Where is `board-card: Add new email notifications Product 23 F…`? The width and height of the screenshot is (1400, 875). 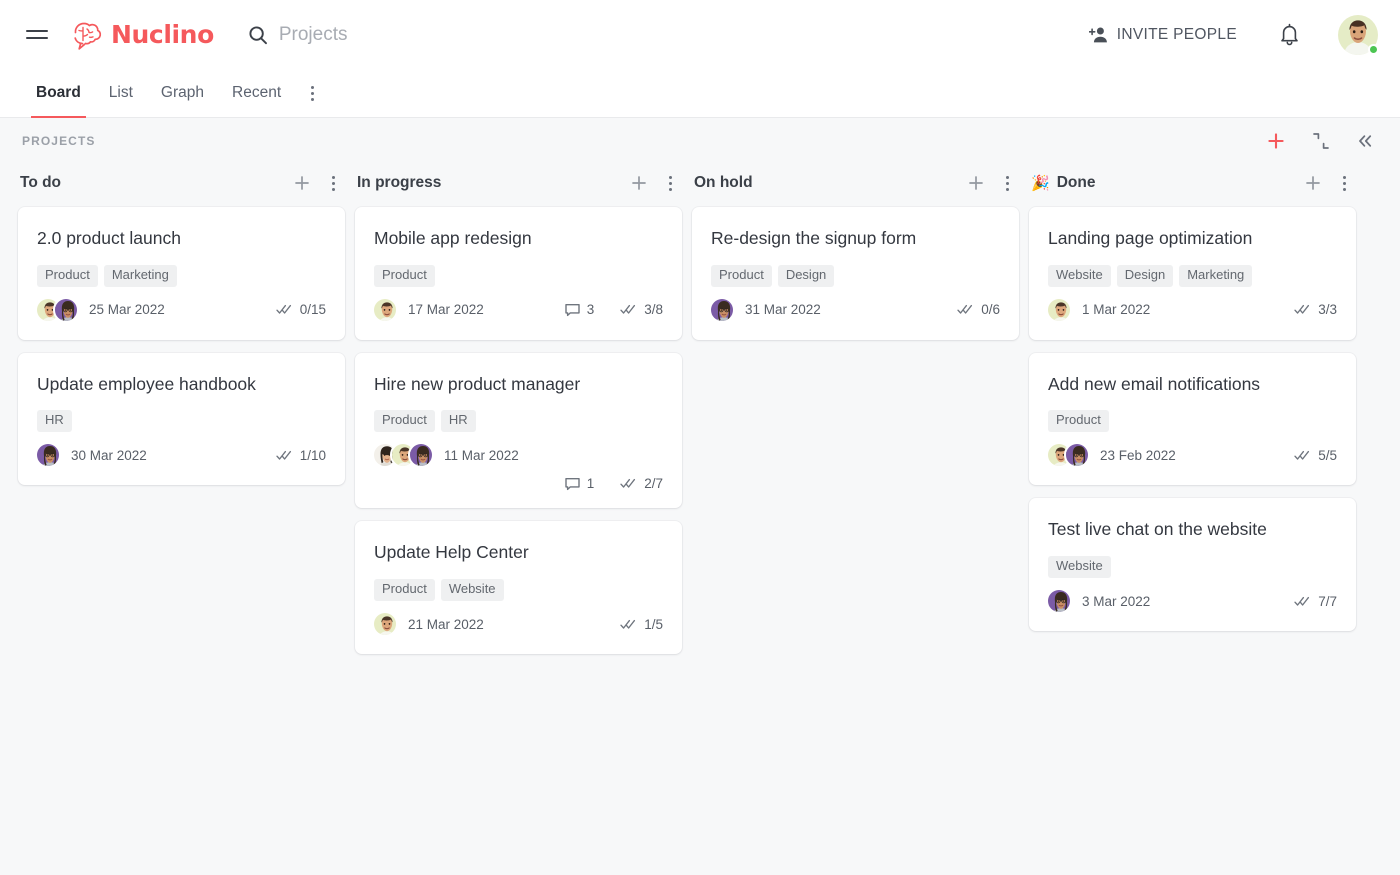 board-card: Add new email notifications Product 23 F… is located at coordinates (1192, 419).